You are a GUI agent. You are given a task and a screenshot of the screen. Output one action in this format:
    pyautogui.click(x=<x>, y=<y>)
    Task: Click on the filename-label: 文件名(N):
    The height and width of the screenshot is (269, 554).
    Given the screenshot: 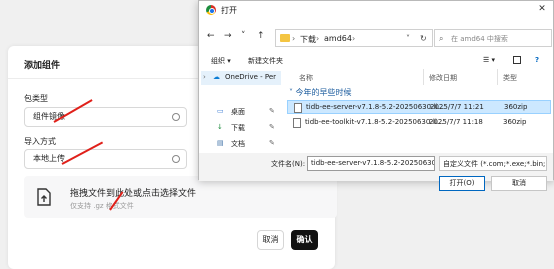 What is the action you would take?
    pyautogui.click(x=288, y=164)
    